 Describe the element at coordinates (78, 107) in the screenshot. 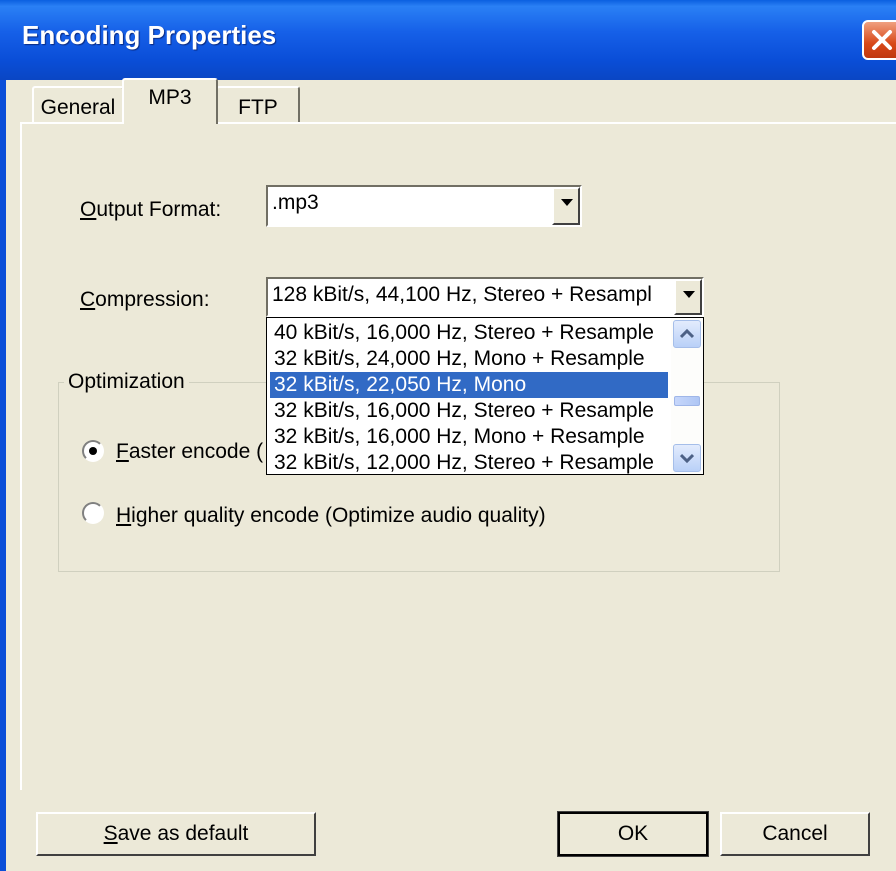

I see `tab-general-label: General` at that location.